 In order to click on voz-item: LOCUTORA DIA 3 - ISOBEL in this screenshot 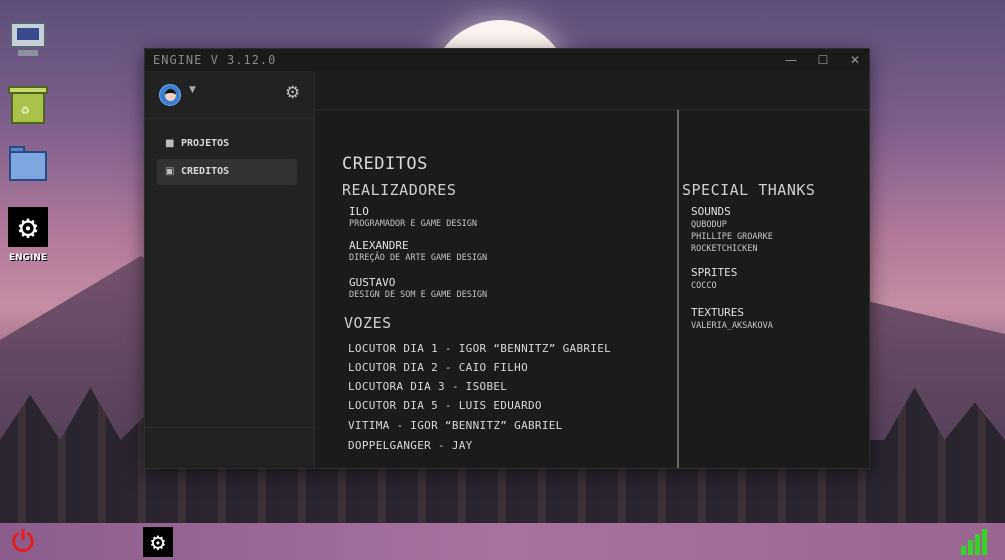, I will do `click(428, 386)`.